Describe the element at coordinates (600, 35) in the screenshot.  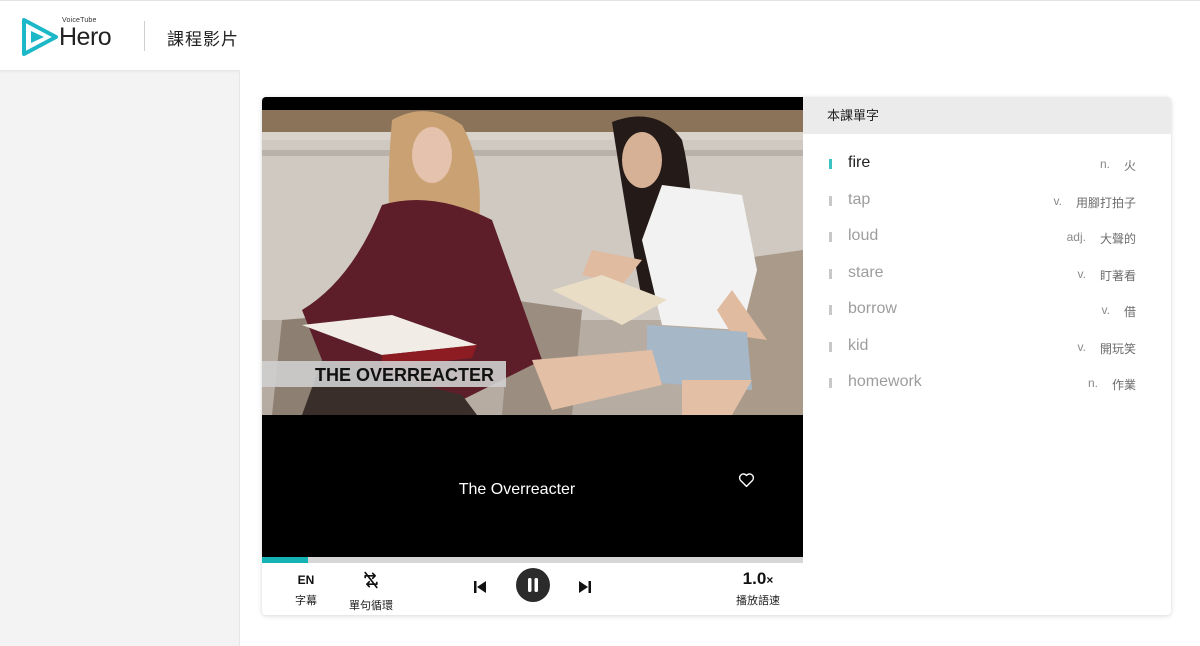
I see `top-bar: VoiceTube Hero 課程影片` at that location.